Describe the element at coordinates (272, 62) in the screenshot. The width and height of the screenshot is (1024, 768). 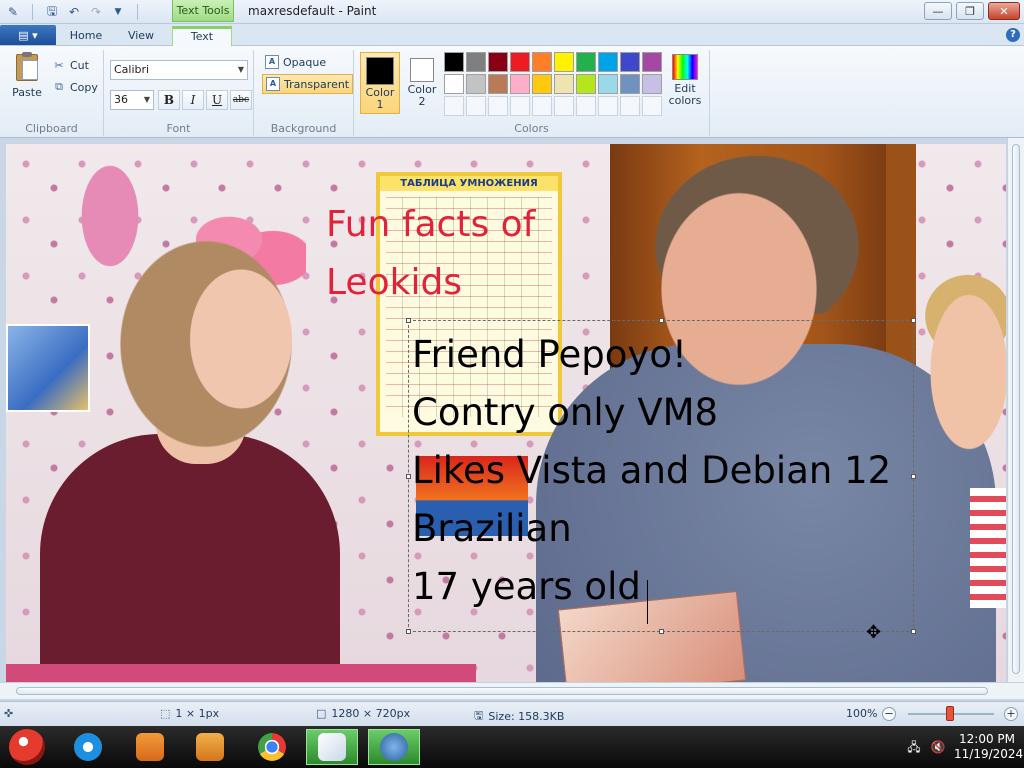
I see `opaque-icon: A` at that location.